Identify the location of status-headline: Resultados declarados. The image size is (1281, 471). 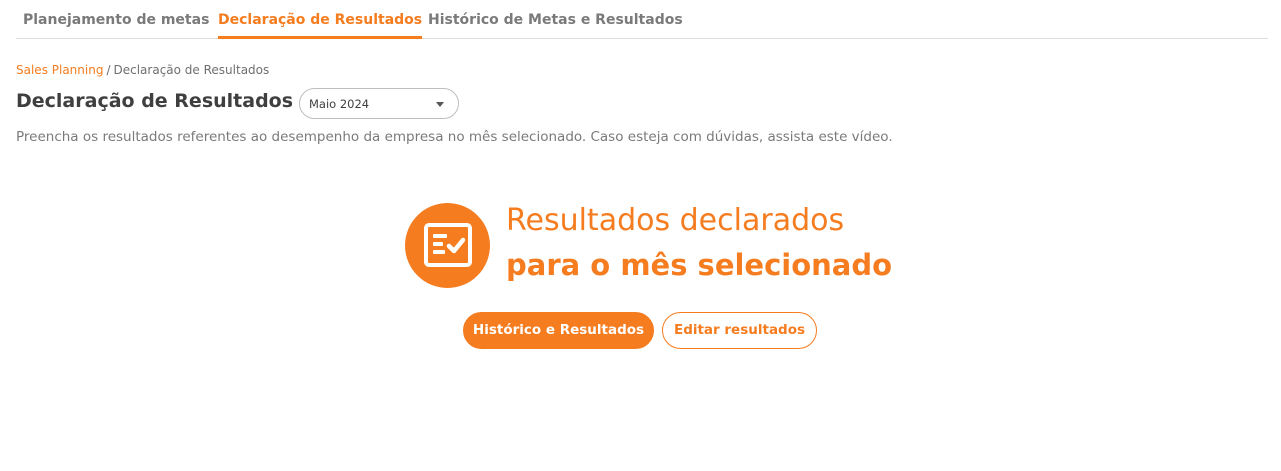
(675, 220).